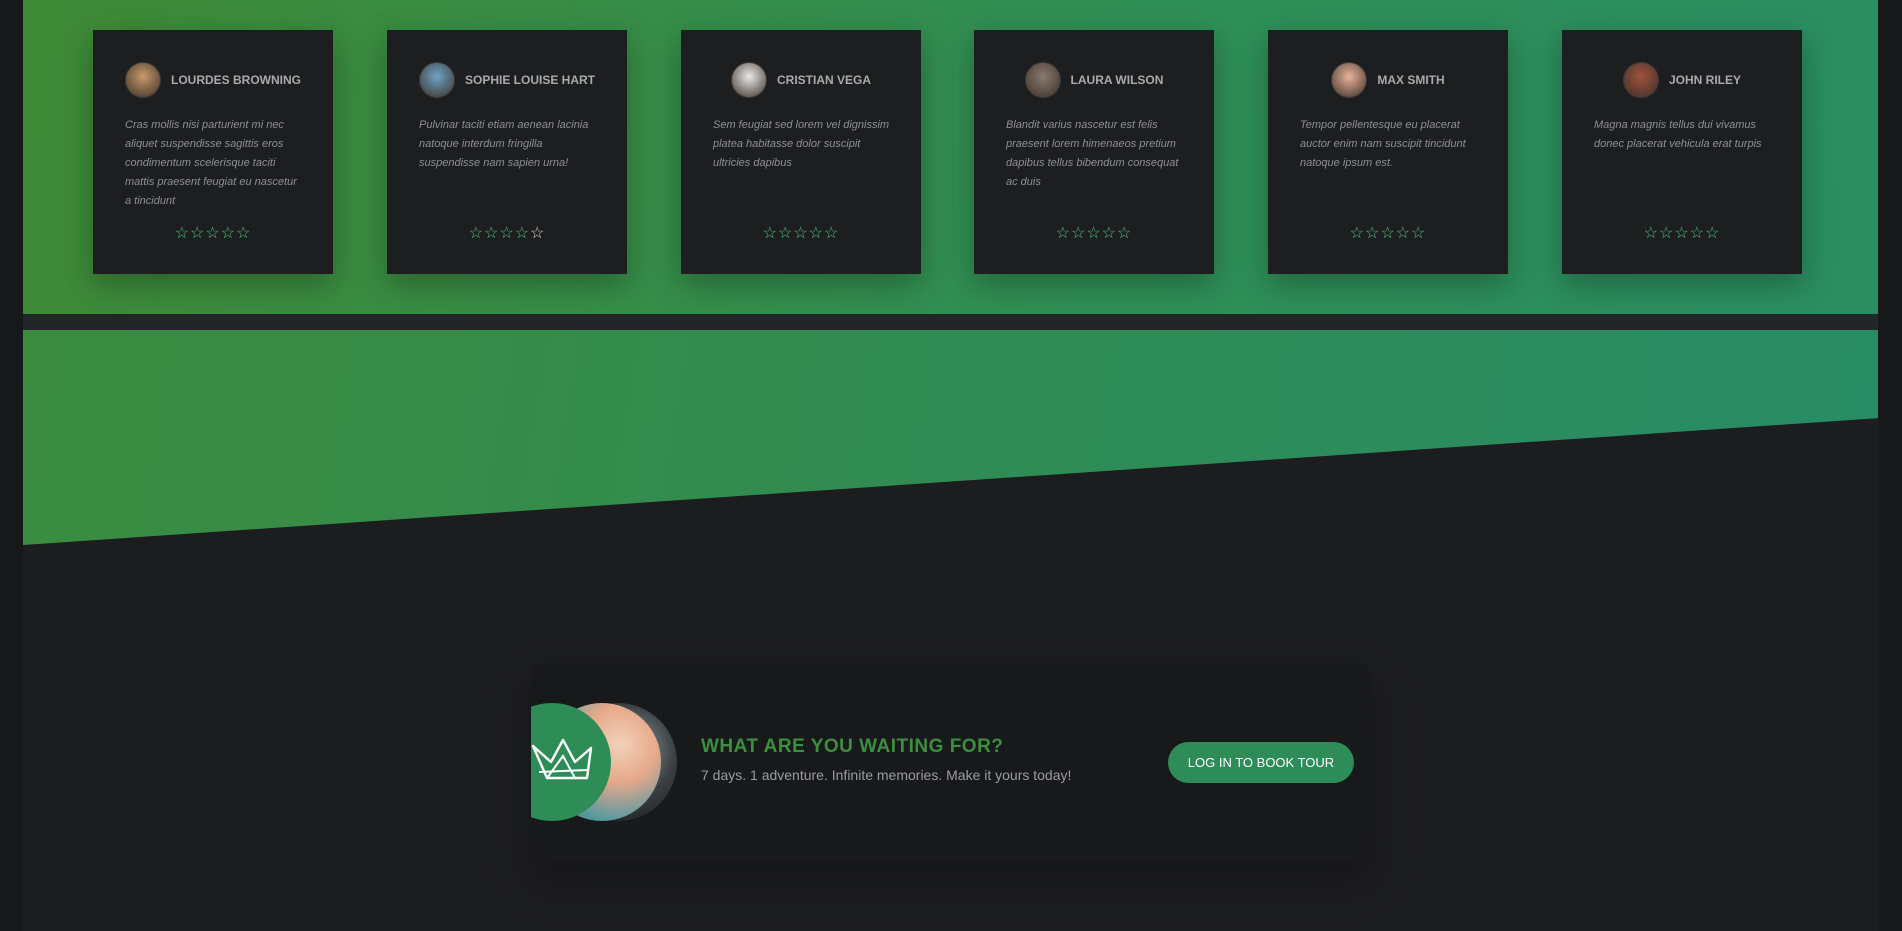 This screenshot has height=931, width=1902. What do you see at coordinates (950, 322) in the screenshot?
I see `section-divider` at bounding box center [950, 322].